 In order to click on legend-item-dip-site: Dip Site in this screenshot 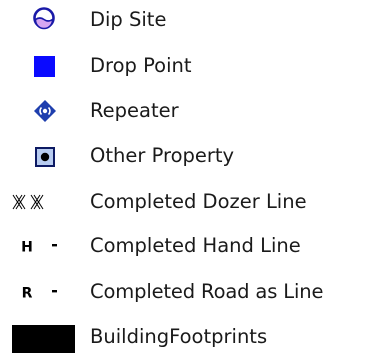, I will do `click(190, 20)`.